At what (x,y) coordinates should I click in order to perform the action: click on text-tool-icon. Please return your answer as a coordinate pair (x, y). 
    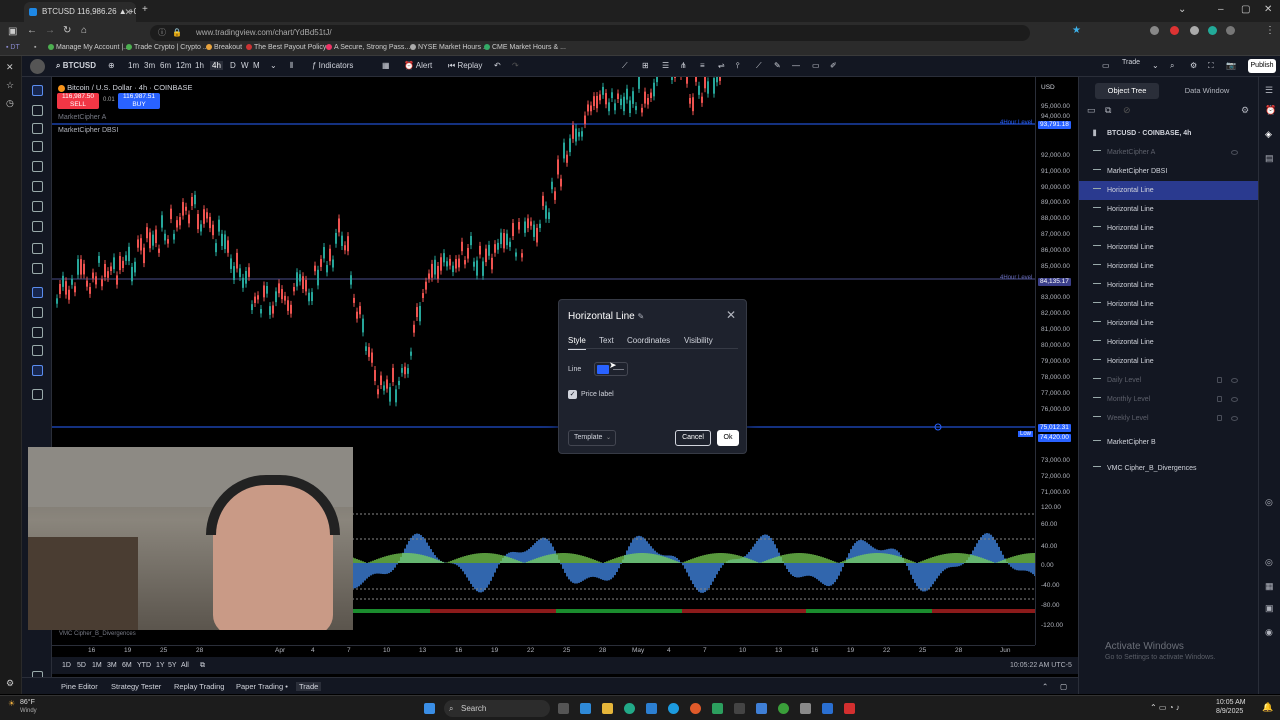
    Looking at the image, I should click on (37, 206).